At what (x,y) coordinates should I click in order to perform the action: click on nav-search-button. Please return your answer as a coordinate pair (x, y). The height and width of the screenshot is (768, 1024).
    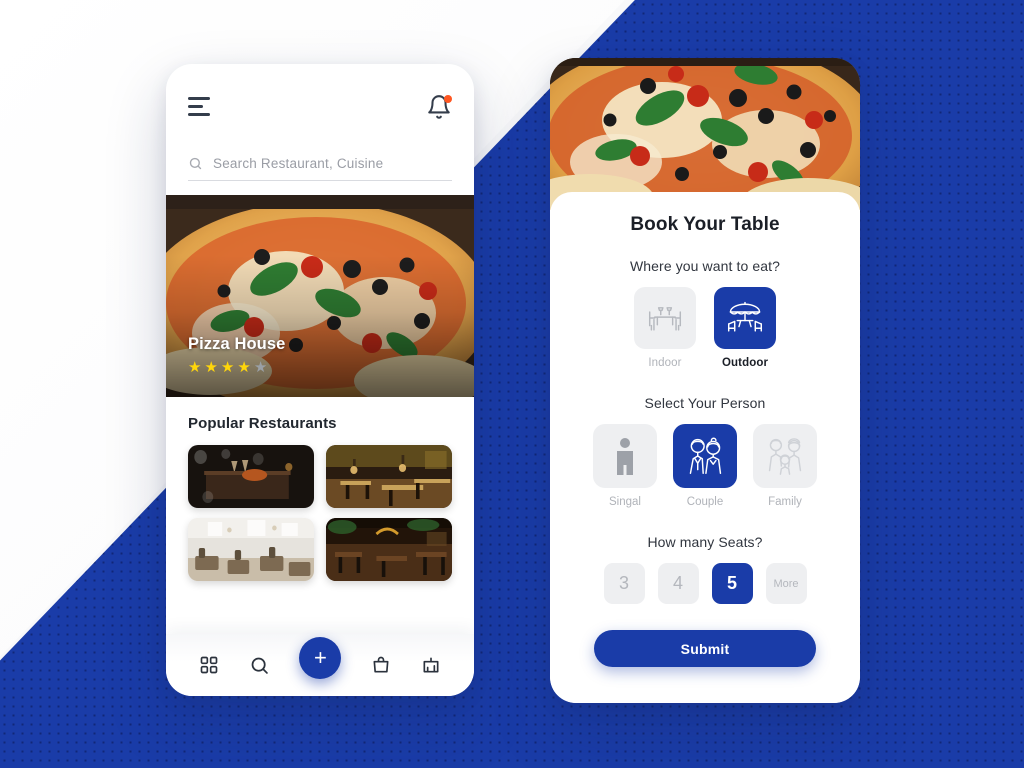
    Looking at the image, I should click on (259, 665).